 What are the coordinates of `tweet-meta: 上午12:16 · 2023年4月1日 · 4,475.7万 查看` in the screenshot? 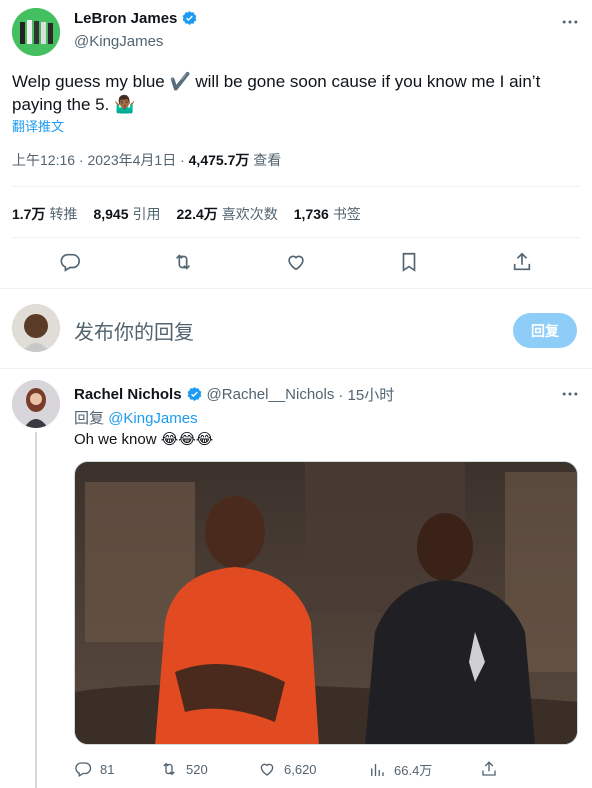 It's located at (146, 160).